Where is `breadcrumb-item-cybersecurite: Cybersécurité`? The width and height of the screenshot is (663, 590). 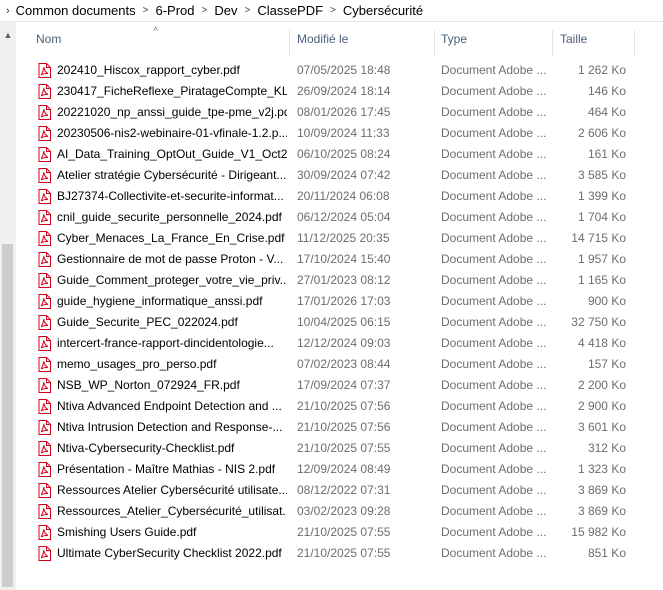 breadcrumb-item-cybersecurite: Cybersécurité is located at coordinates (383, 10).